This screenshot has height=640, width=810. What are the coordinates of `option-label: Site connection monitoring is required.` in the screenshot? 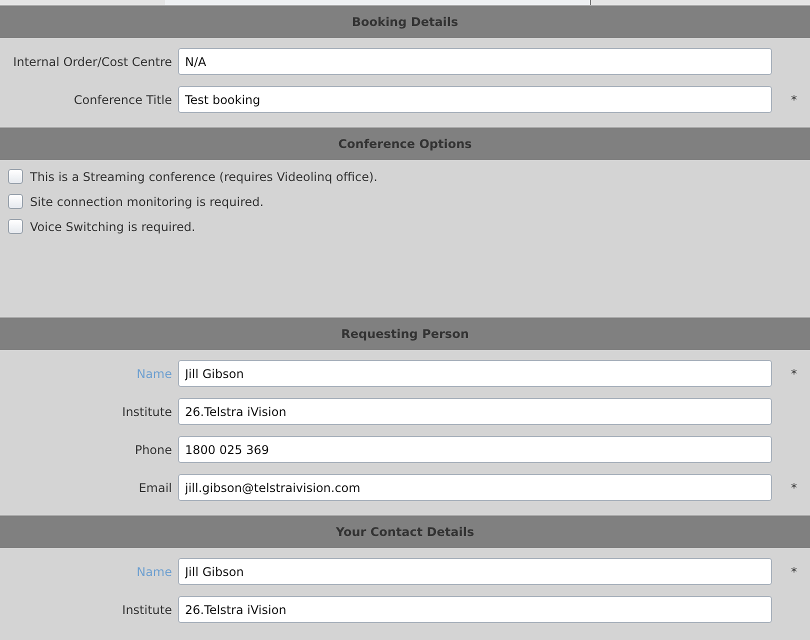 It's located at (147, 201).